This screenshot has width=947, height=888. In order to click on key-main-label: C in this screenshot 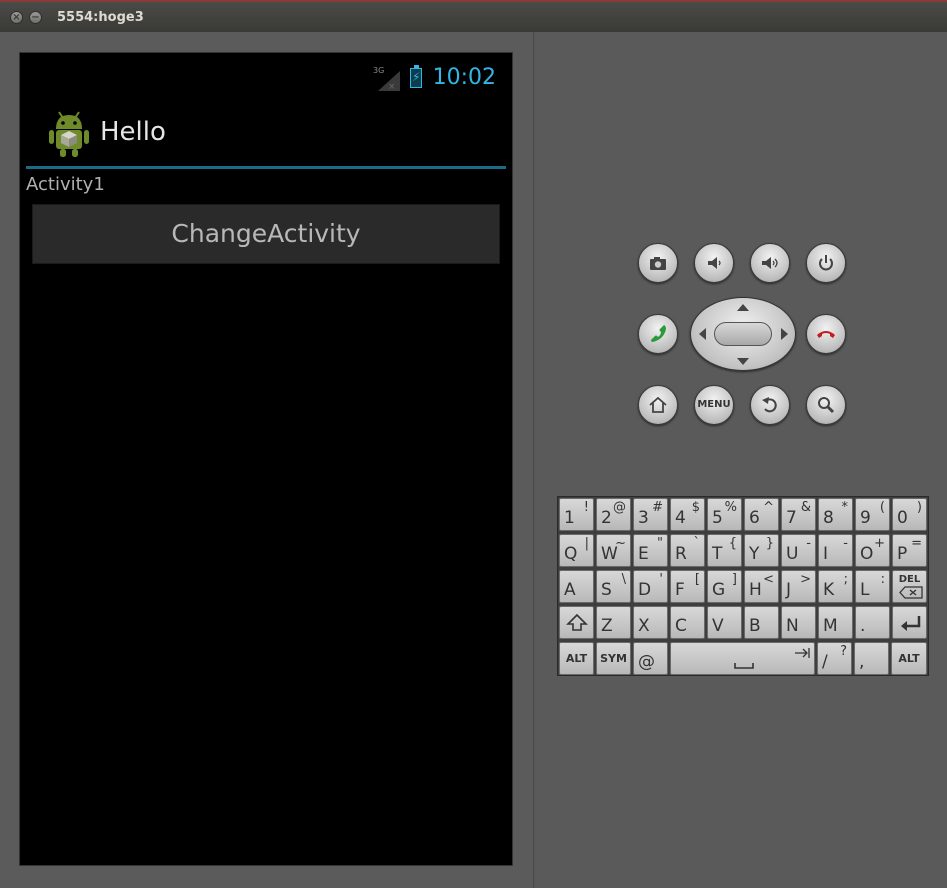, I will do `click(681, 626)`.